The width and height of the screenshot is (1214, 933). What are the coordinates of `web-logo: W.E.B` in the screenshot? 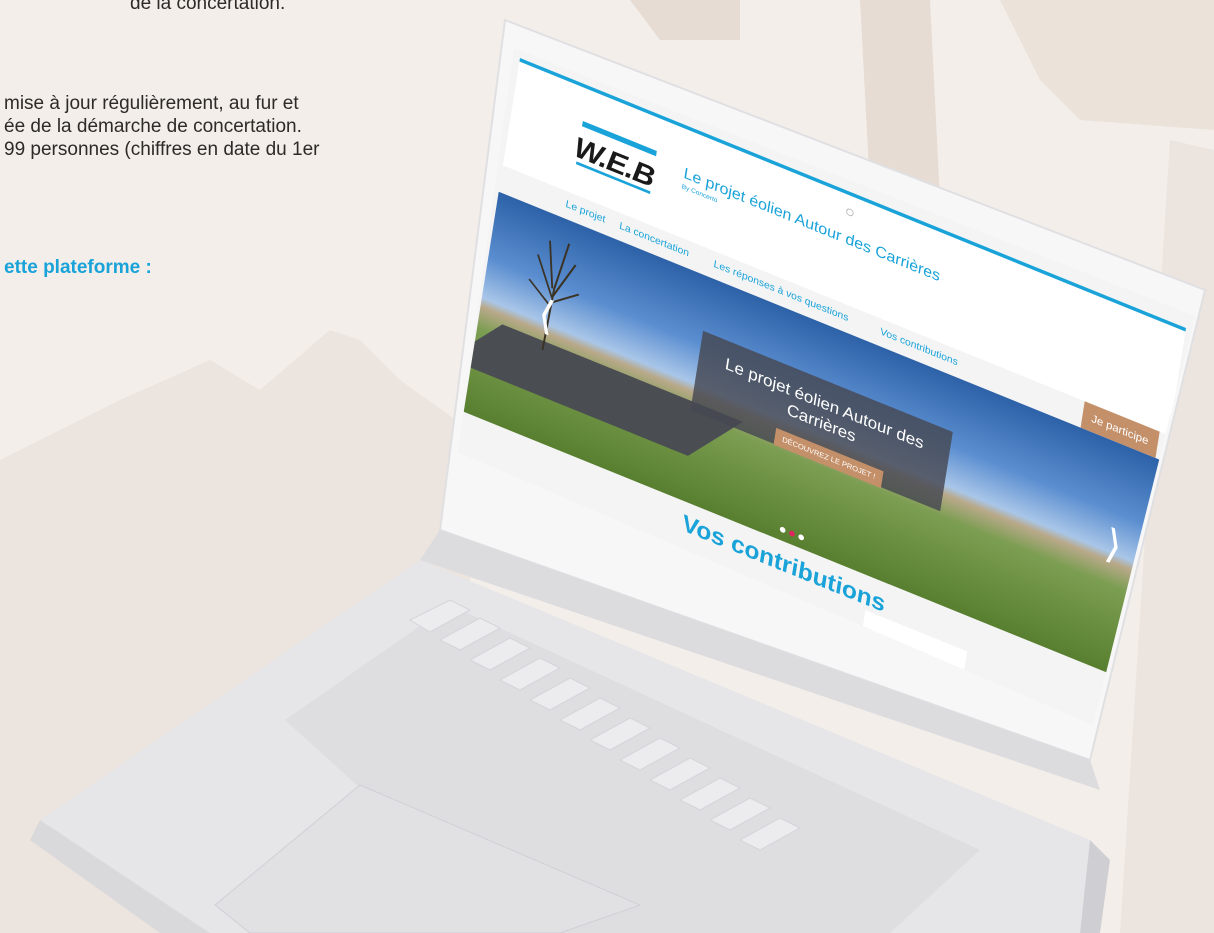 It's located at (616, 158).